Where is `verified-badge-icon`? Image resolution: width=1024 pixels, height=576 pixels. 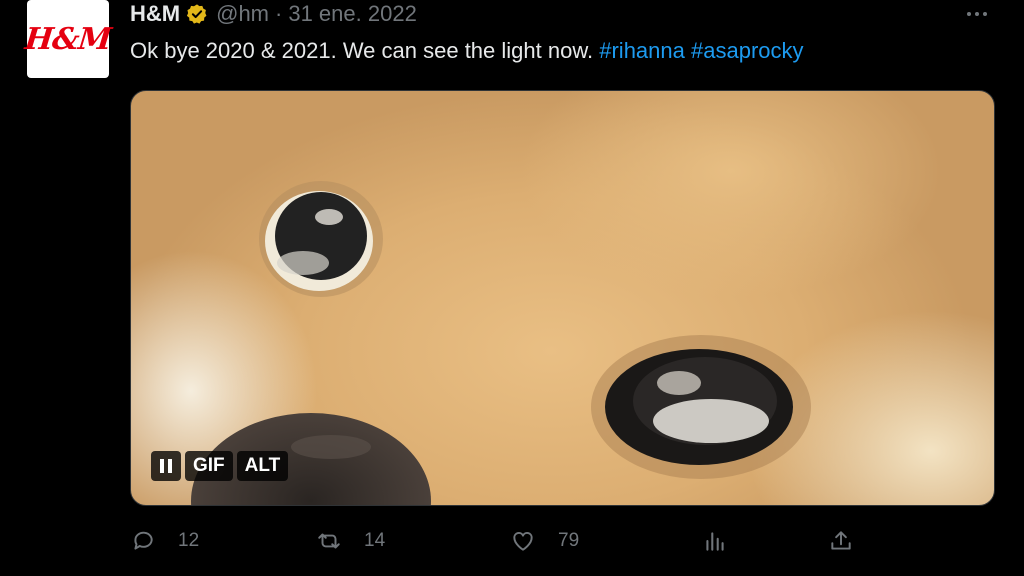 verified-badge-icon is located at coordinates (197, 14).